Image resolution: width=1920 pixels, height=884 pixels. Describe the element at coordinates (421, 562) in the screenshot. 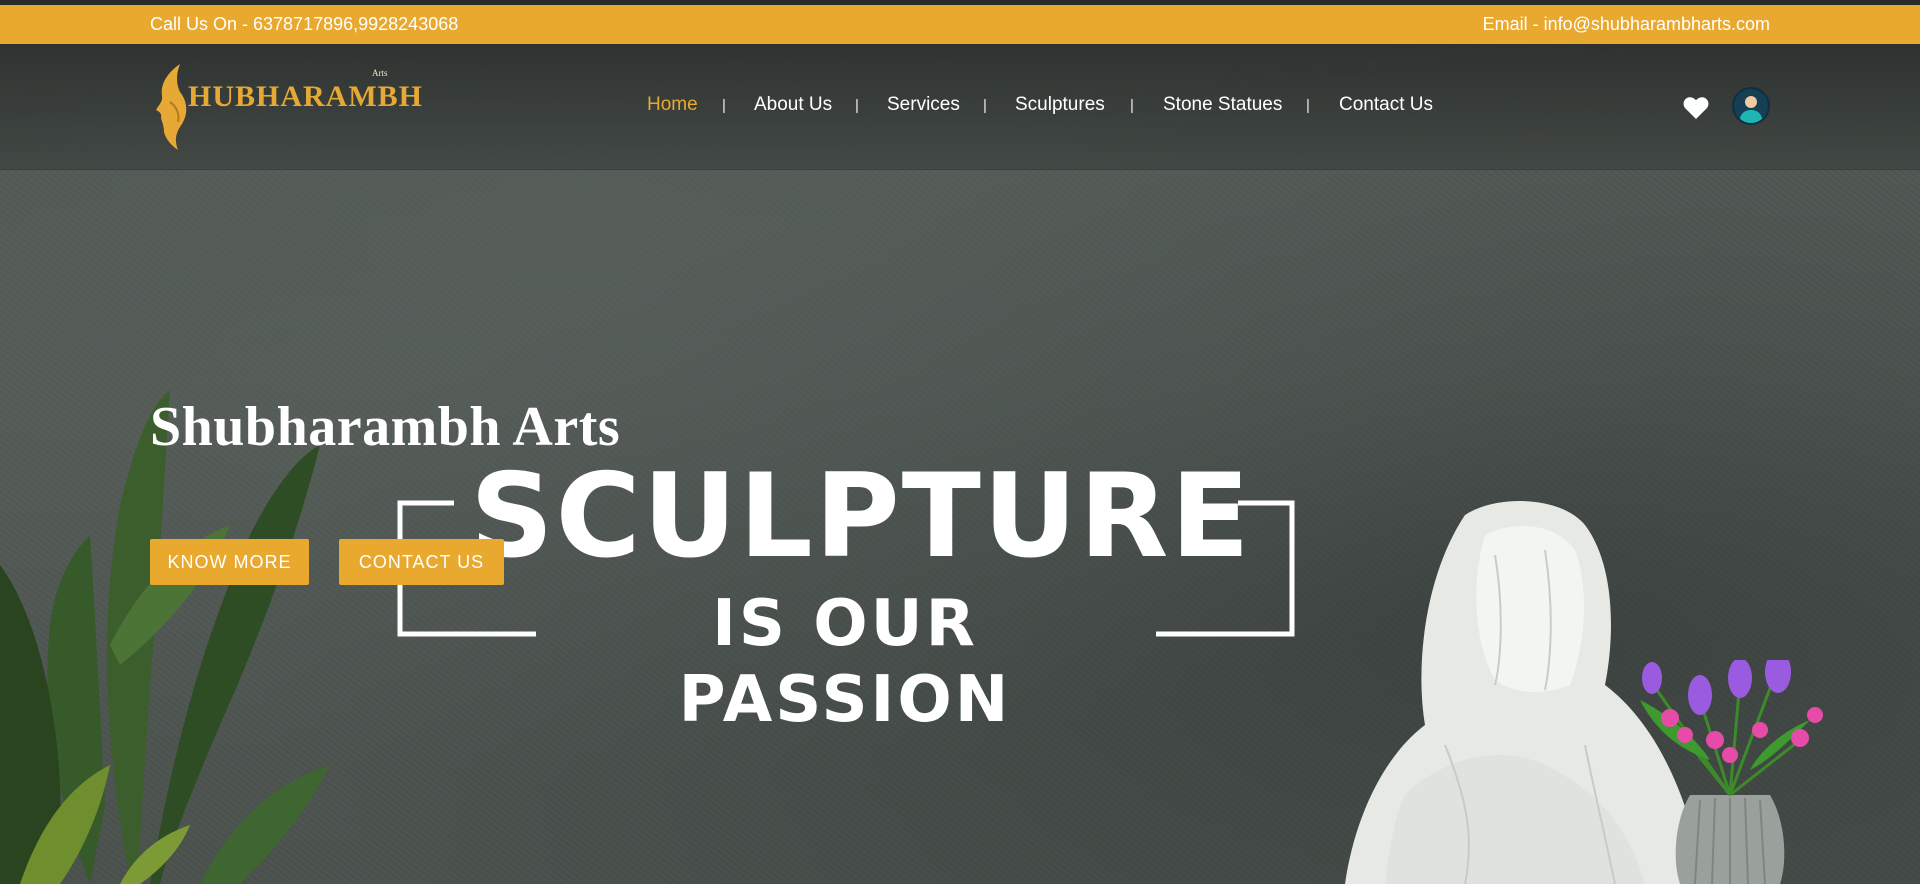

I see `contact-us-button: CONTACT US` at that location.